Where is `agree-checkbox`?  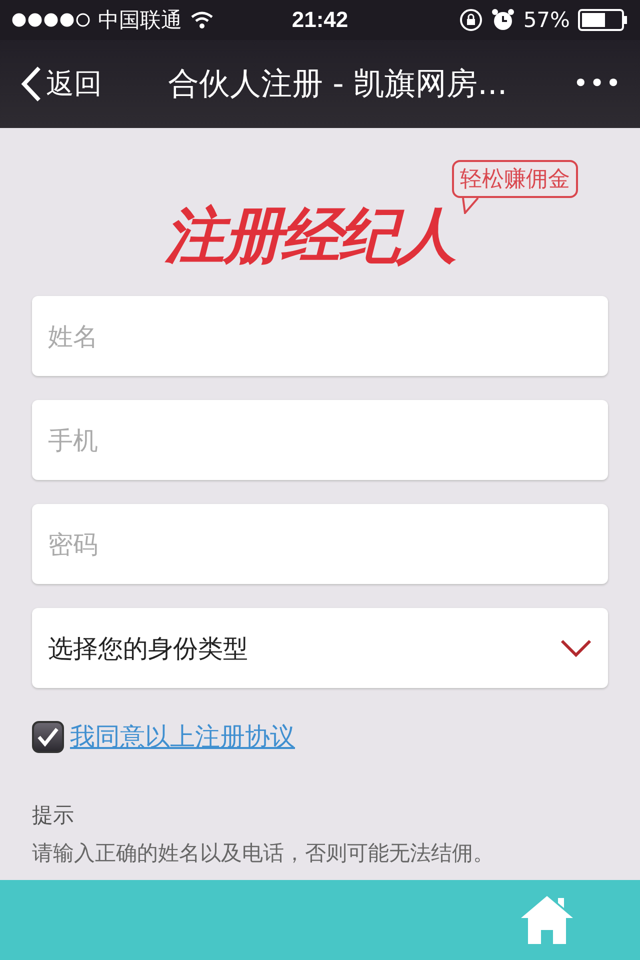
agree-checkbox is located at coordinates (48, 736).